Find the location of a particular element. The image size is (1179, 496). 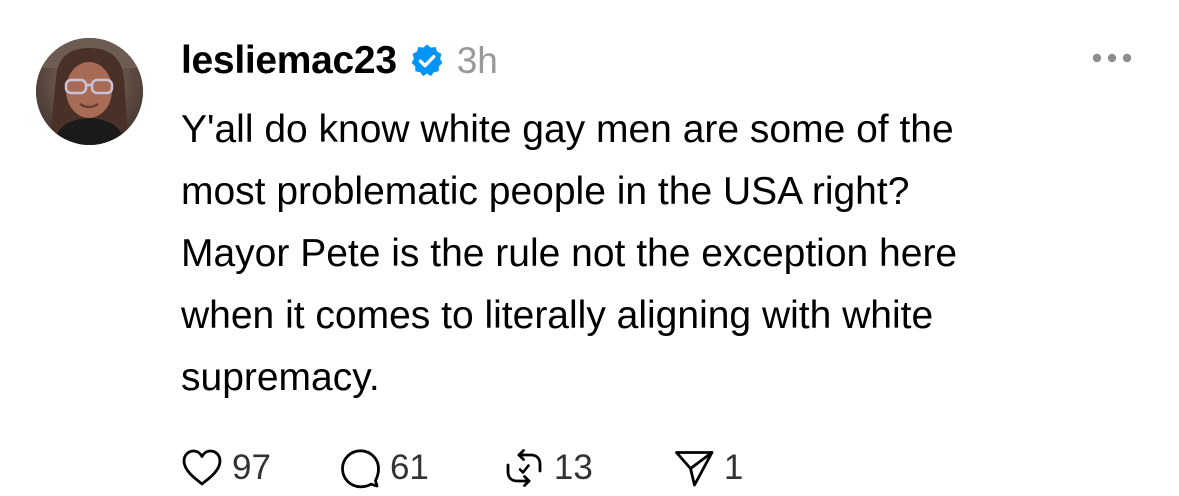

heart-icon is located at coordinates (202, 467).